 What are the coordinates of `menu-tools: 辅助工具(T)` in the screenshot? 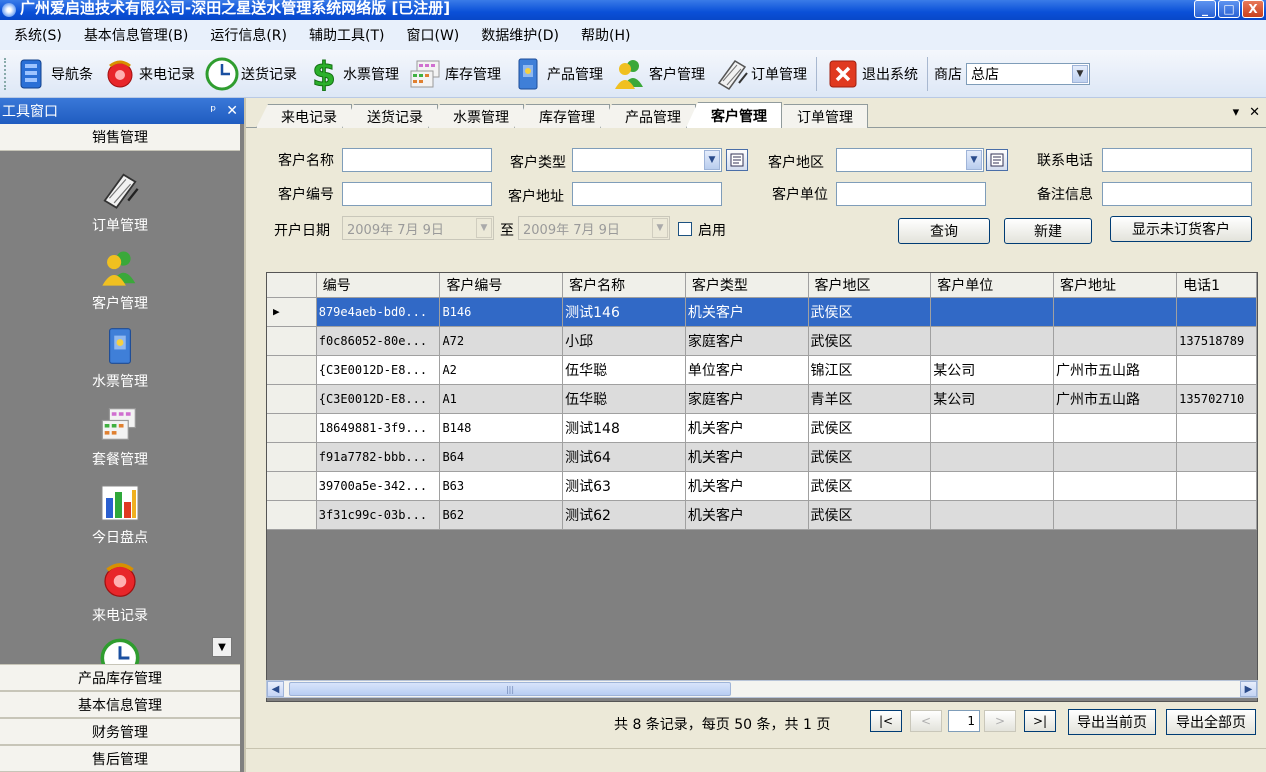 It's located at (346, 35).